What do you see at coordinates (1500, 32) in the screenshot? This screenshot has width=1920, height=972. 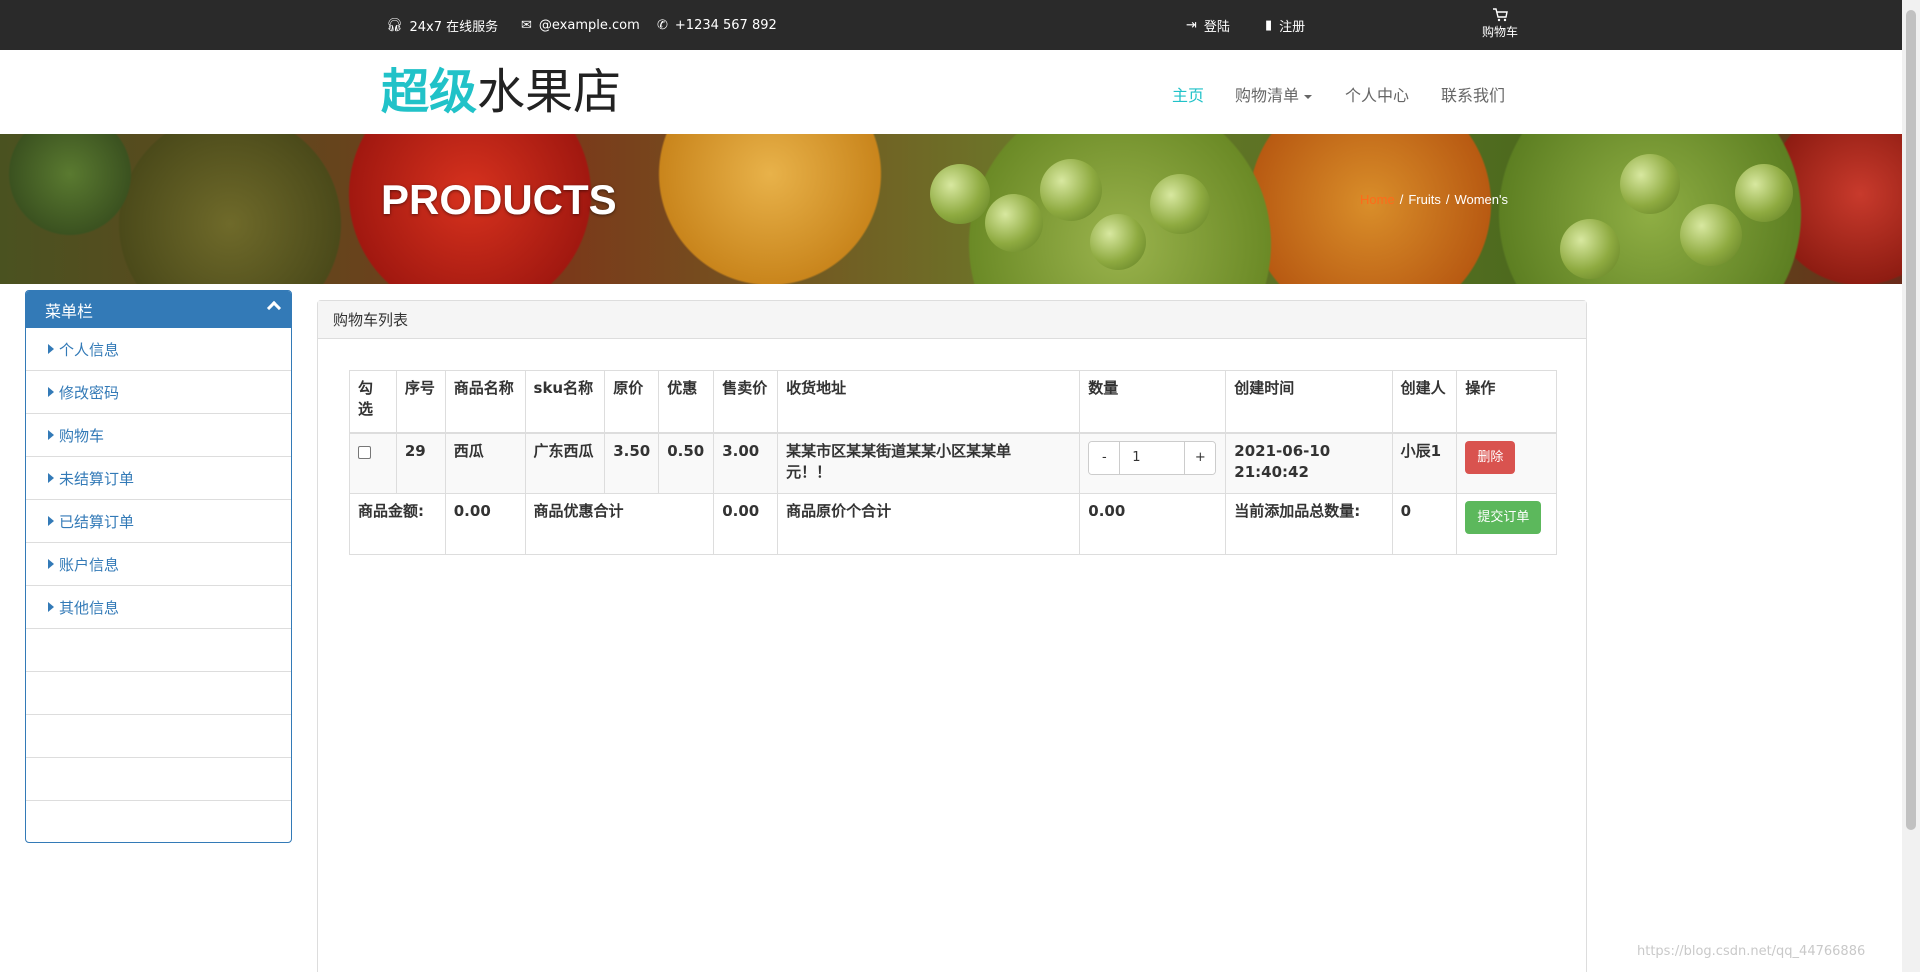 I see `cart-label: 购物车` at bounding box center [1500, 32].